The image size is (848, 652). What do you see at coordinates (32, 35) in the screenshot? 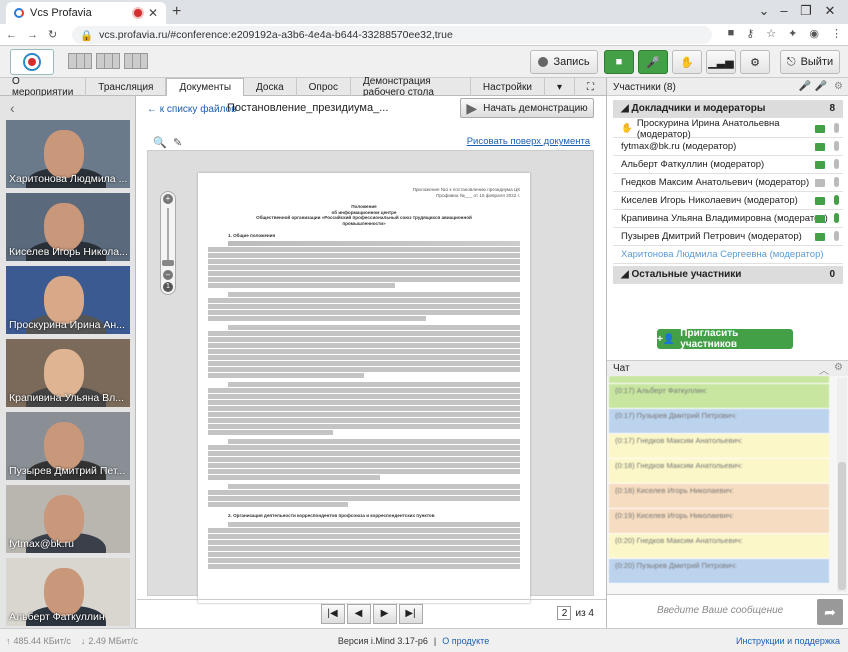
I see `forward-arrow-icon: →` at bounding box center [32, 35].